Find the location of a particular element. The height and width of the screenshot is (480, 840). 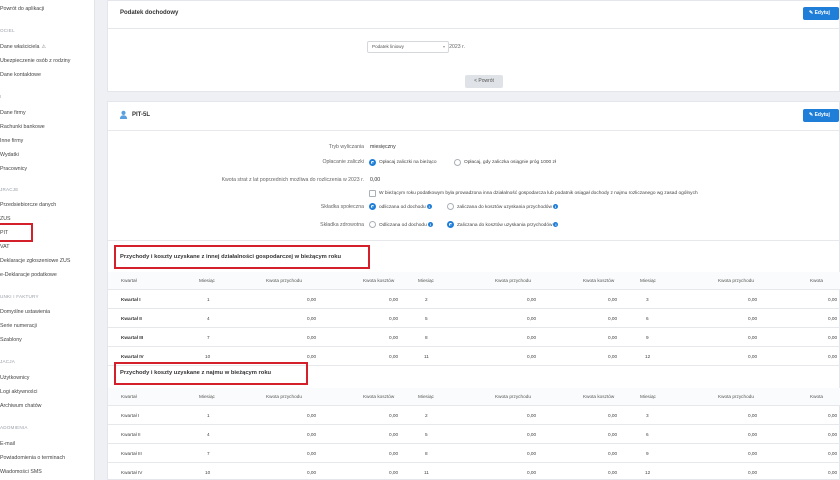

sidebar-item-family-insurance: Ubezpieczenie osób z rodziny is located at coordinates (35, 61).